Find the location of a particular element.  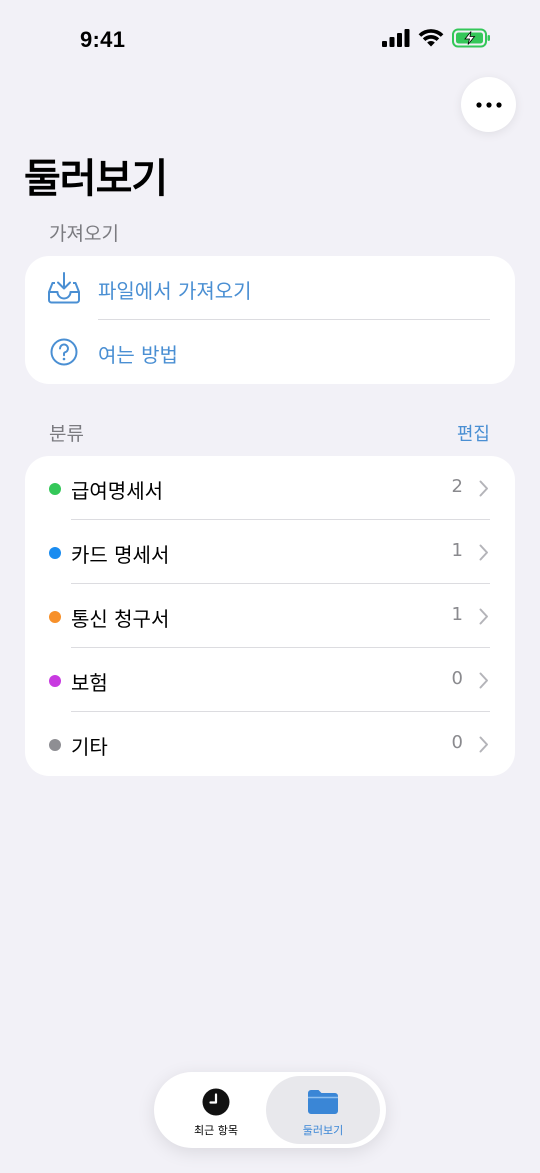

category-label: 급여명세서 is located at coordinates (117, 491).